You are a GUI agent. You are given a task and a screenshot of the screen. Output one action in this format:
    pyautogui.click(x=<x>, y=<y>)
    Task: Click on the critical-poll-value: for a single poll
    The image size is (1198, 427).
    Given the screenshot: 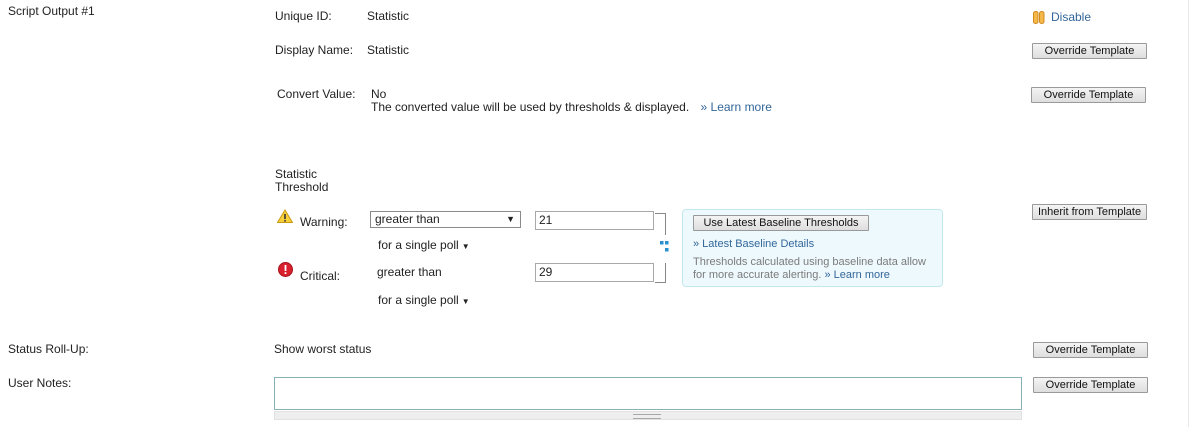 What is the action you would take?
    pyautogui.click(x=418, y=300)
    